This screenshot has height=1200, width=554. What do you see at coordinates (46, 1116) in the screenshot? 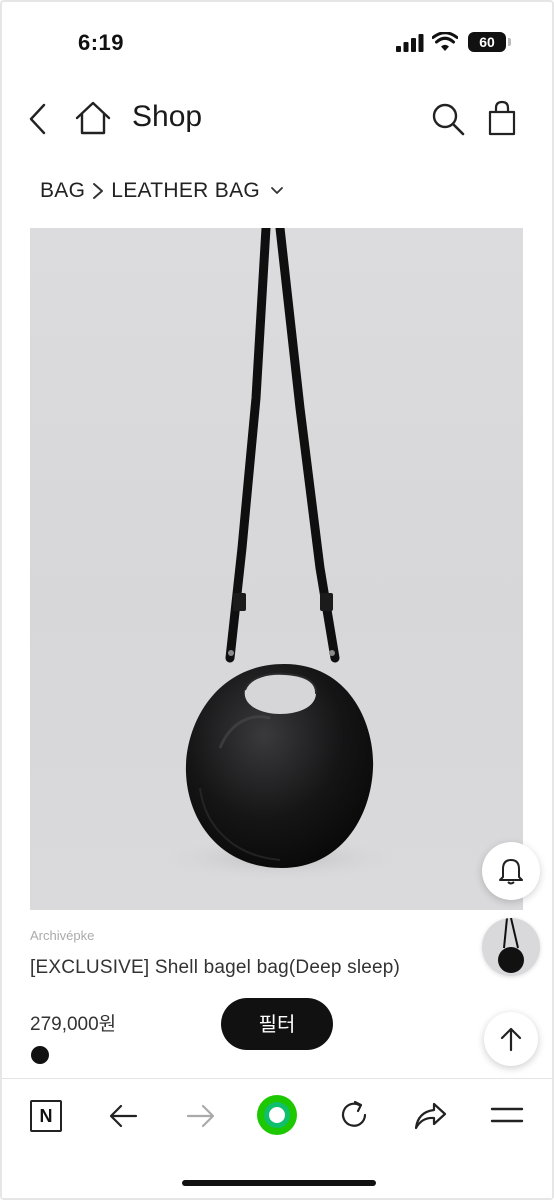
I see `naver-home-icon: N` at bounding box center [46, 1116].